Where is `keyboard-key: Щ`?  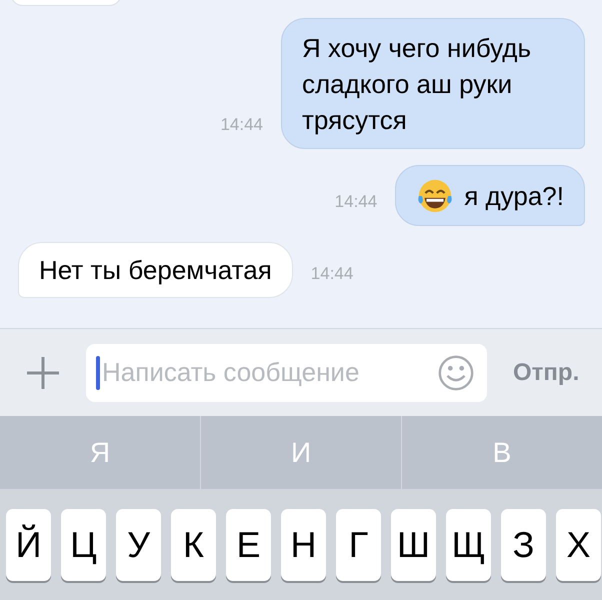
keyboard-key: Щ is located at coordinates (468, 545).